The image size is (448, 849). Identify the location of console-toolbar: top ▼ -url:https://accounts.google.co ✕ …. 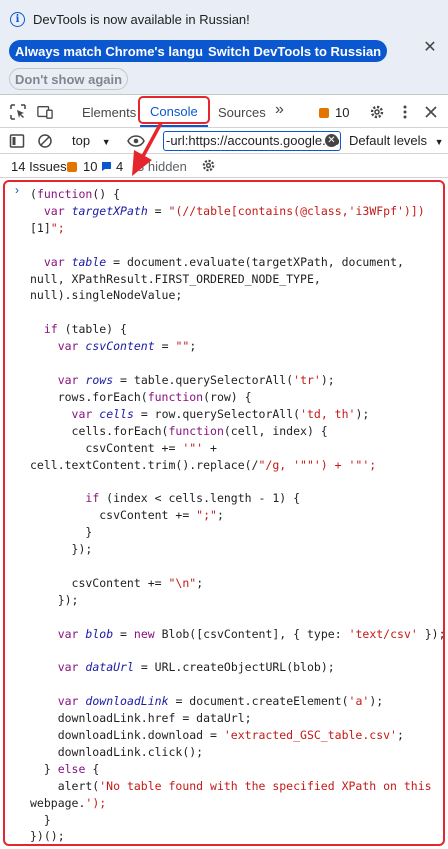
(224, 141).